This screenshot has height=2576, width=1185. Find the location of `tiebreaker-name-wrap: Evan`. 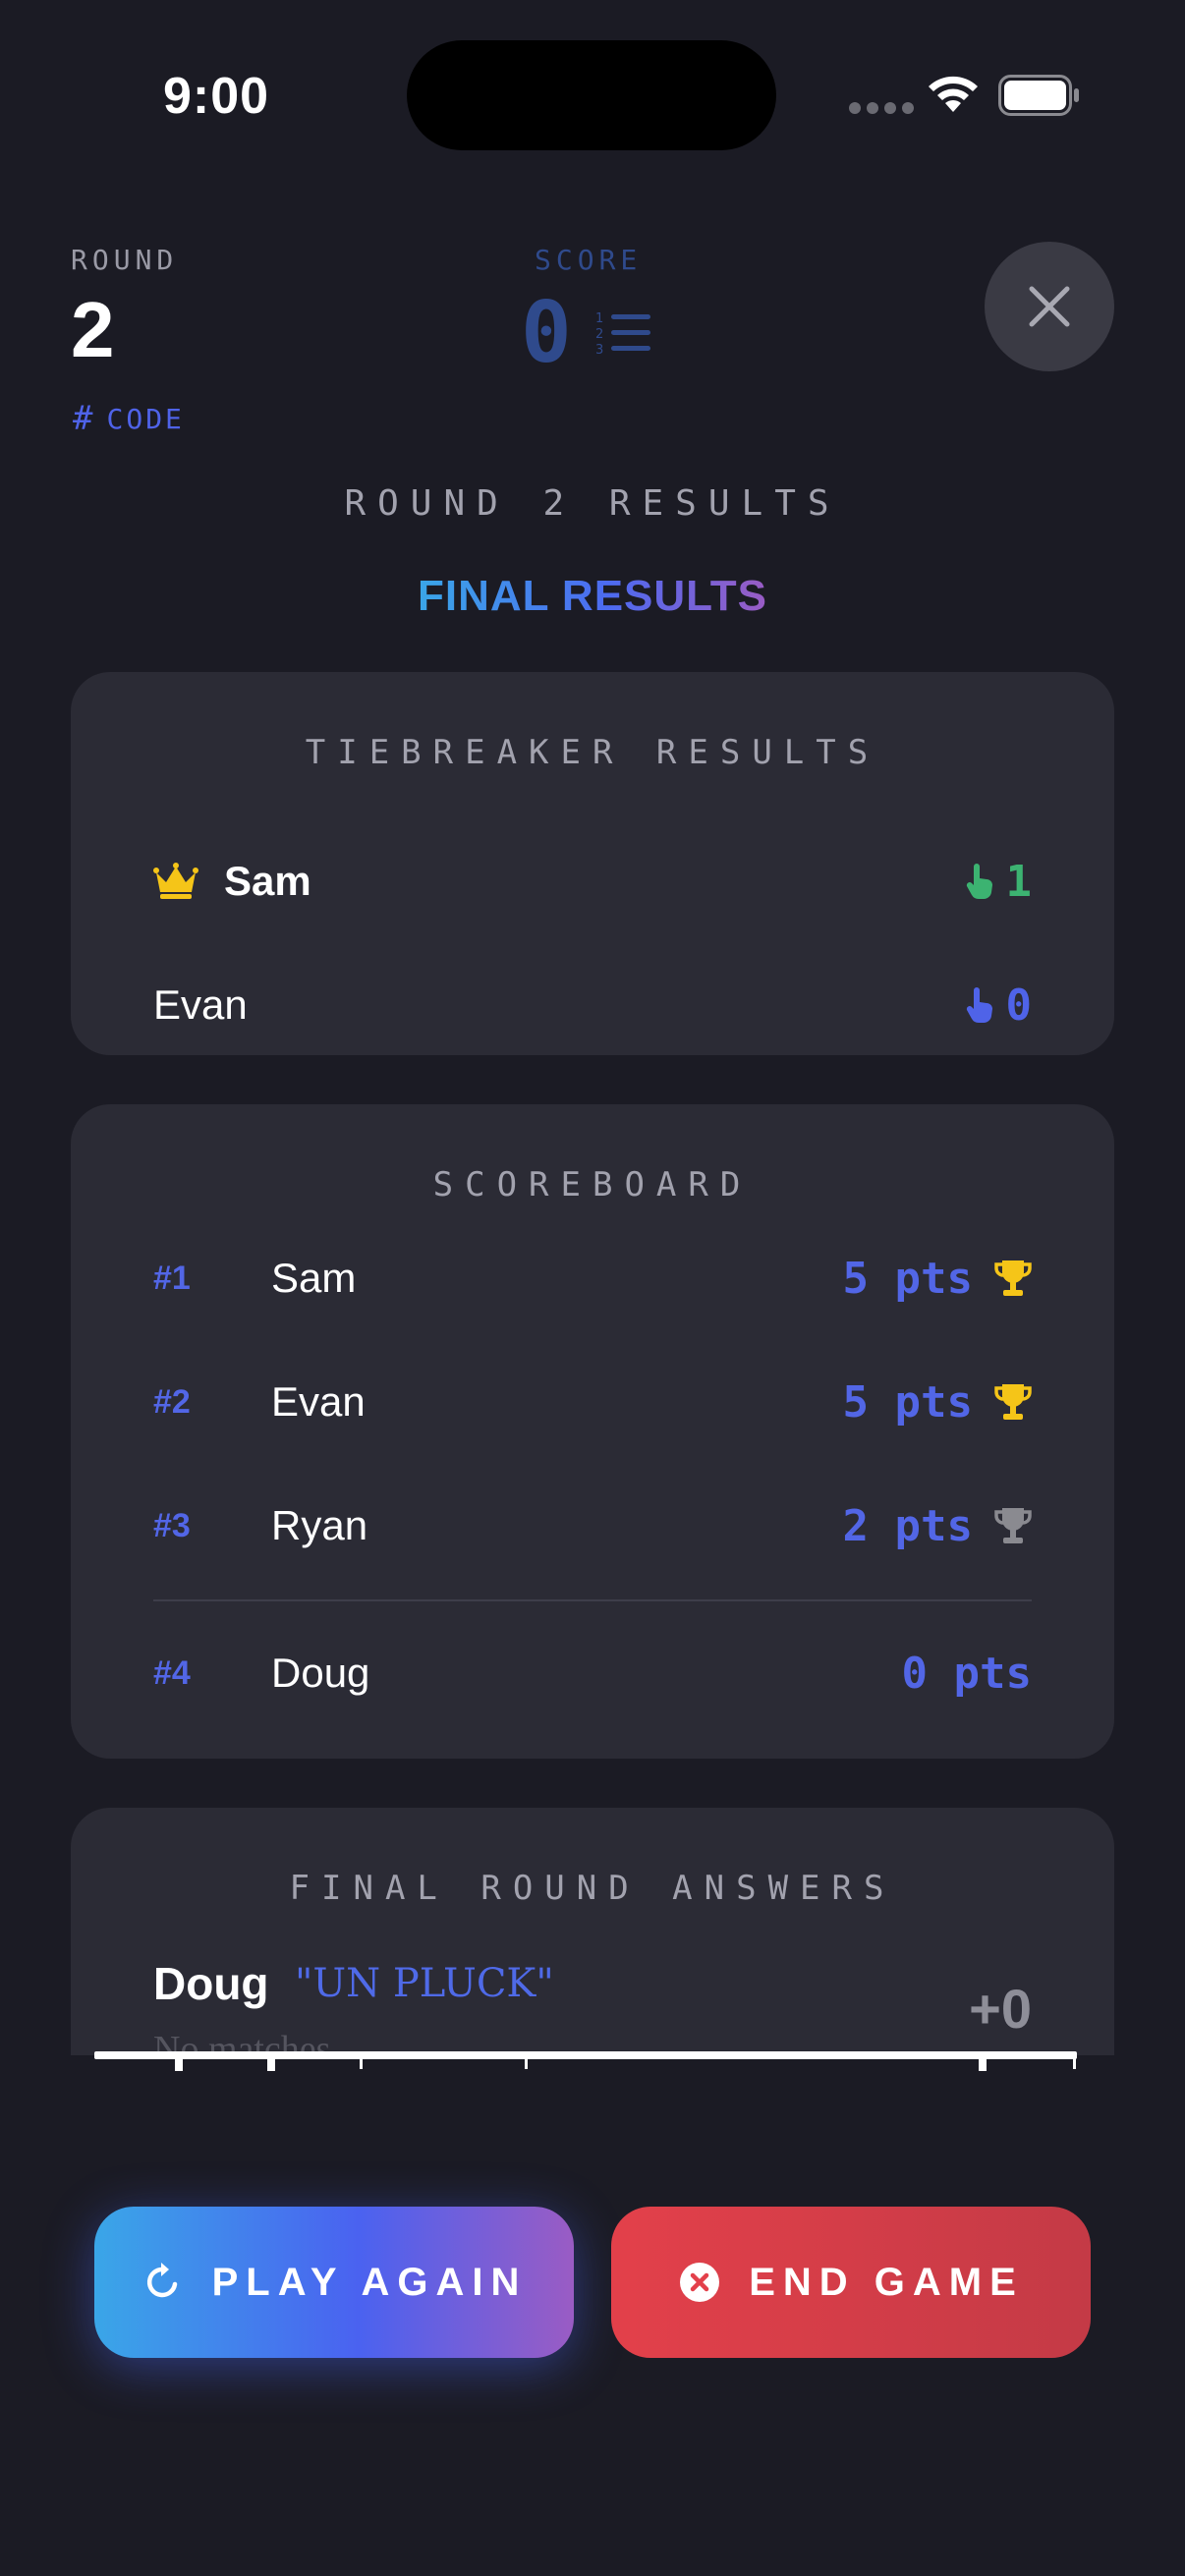

tiebreaker-name-wrap: Evan is located at coordinates (200, 1005).